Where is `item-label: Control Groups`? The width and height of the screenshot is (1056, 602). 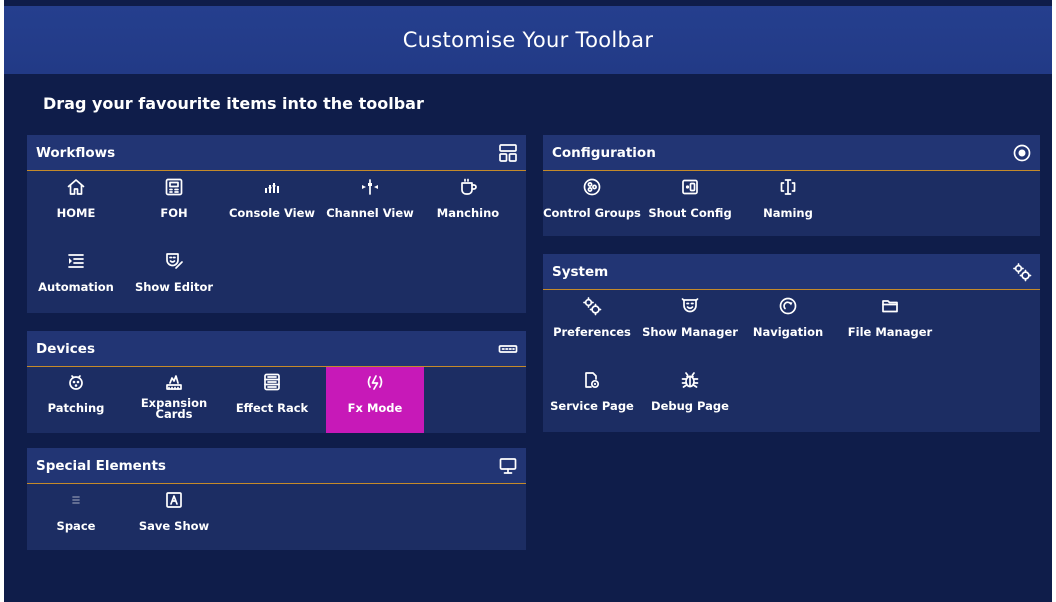
item-label: Control Groups is located at coordinates (592, 213).